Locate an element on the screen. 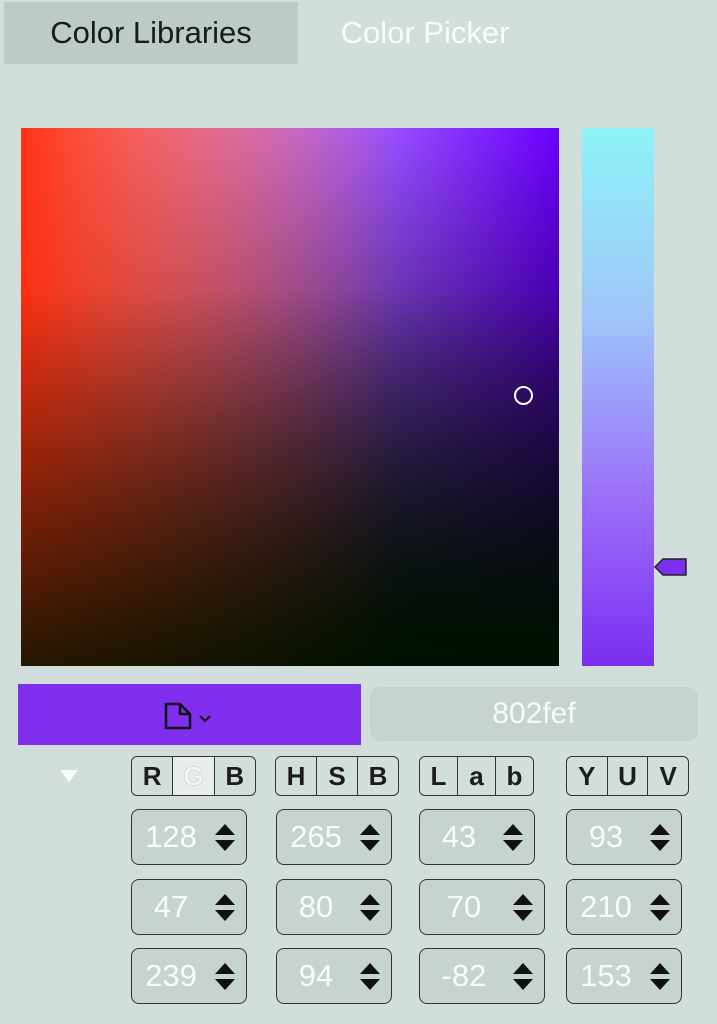  stepper-hue: 265 is located at coordinates (334, 837).